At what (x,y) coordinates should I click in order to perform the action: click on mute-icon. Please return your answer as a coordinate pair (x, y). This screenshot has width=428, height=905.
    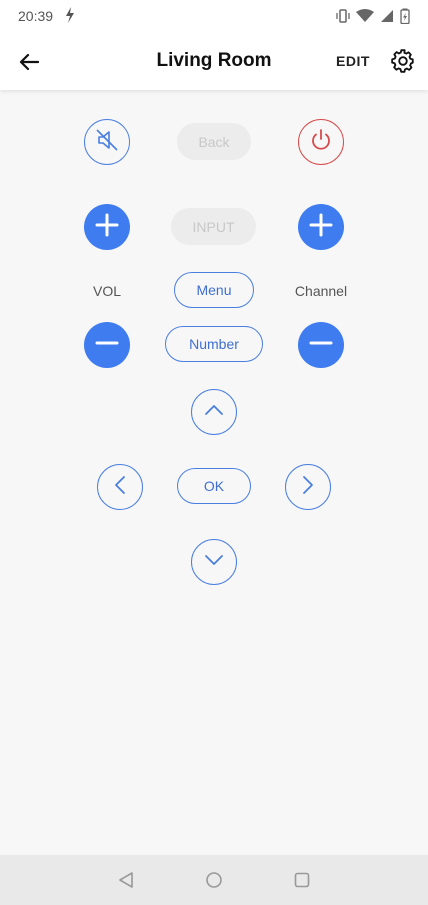
    Looking at the image, I should click on (107, 142).